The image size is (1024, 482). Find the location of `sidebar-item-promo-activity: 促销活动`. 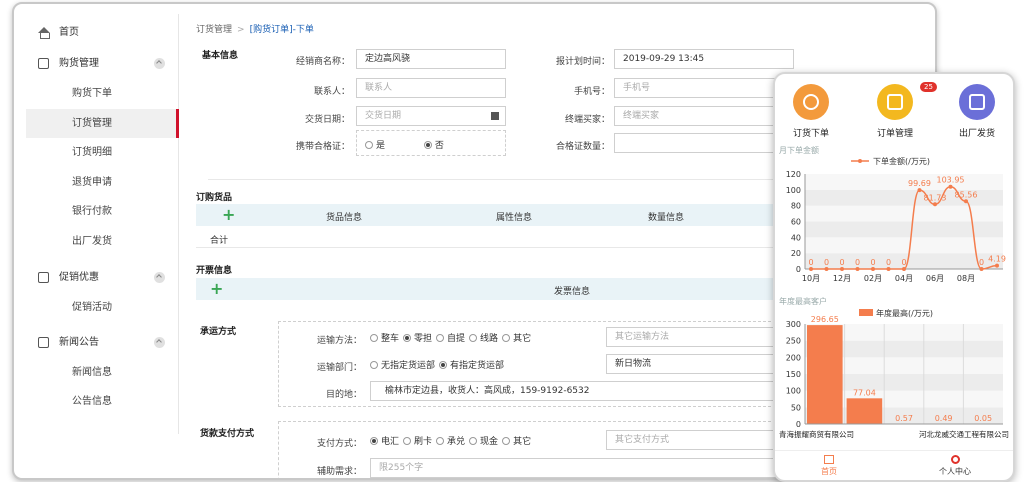

sidebar-item-promo-activity: 促销活动 is located at coordinates (102, 307).